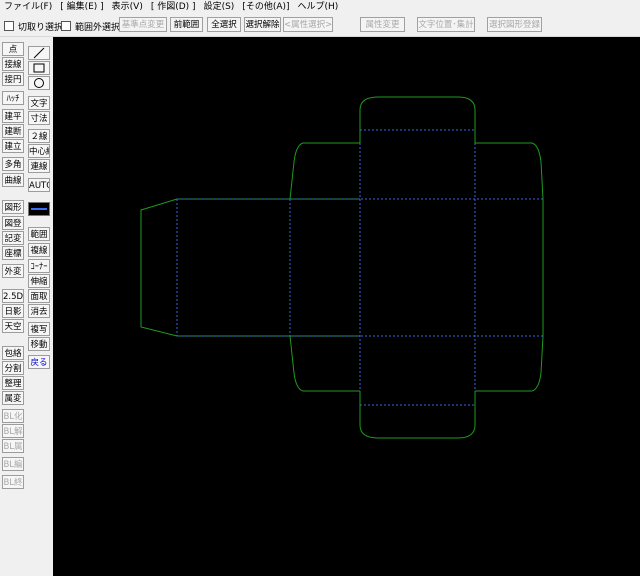 The width and height of the screenshot is (640, 576). I want to click on tool-move: 移動, so click(39, 344).